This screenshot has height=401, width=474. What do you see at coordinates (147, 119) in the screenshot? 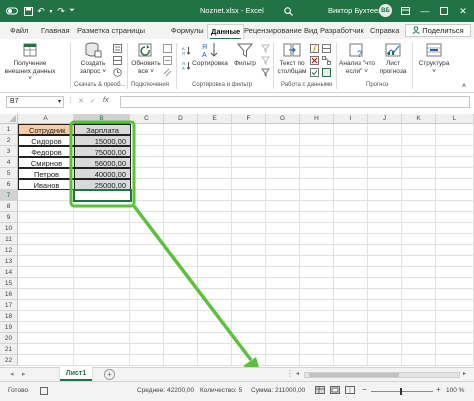
I see `column-header-c: C` at bounding box center [147, 119].